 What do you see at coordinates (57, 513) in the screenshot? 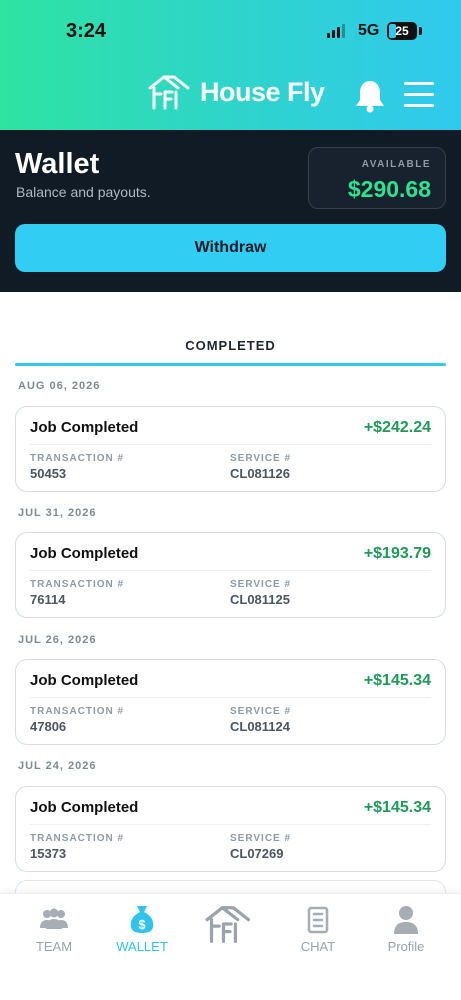
I see `transaction-date: JUL 31, 2026` at bounding box center [57, 513].